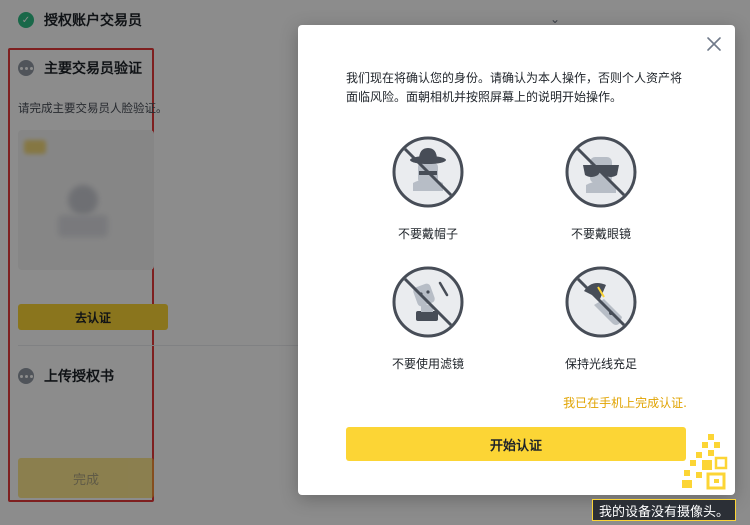 The image size is (750, 525). I want to click on tip-label: 不要戴眼镜, so click(600, 234).